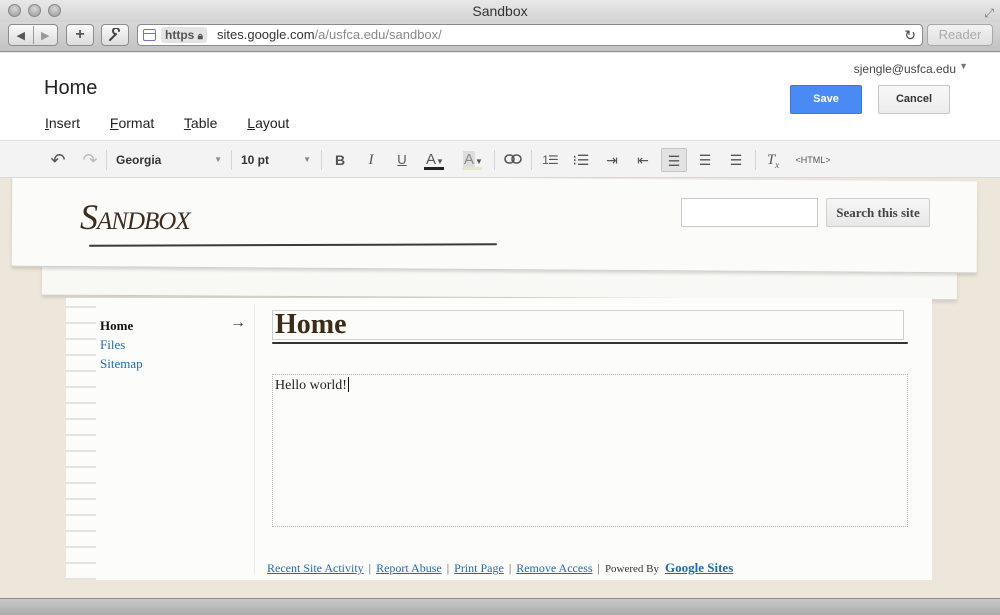 This screenshot has height=615, width=1000. I want to click on recent-site-activity-link: Recent Site Activity, so click(315, 568).